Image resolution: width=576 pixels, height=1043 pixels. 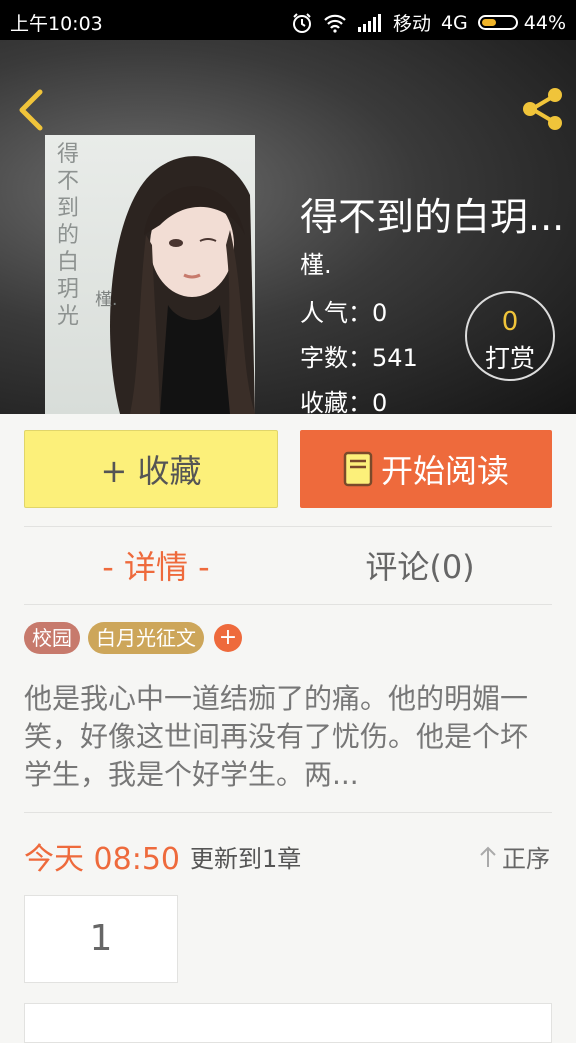 I want to click on sort-order-button: 正序, so click(x=514, y=856).